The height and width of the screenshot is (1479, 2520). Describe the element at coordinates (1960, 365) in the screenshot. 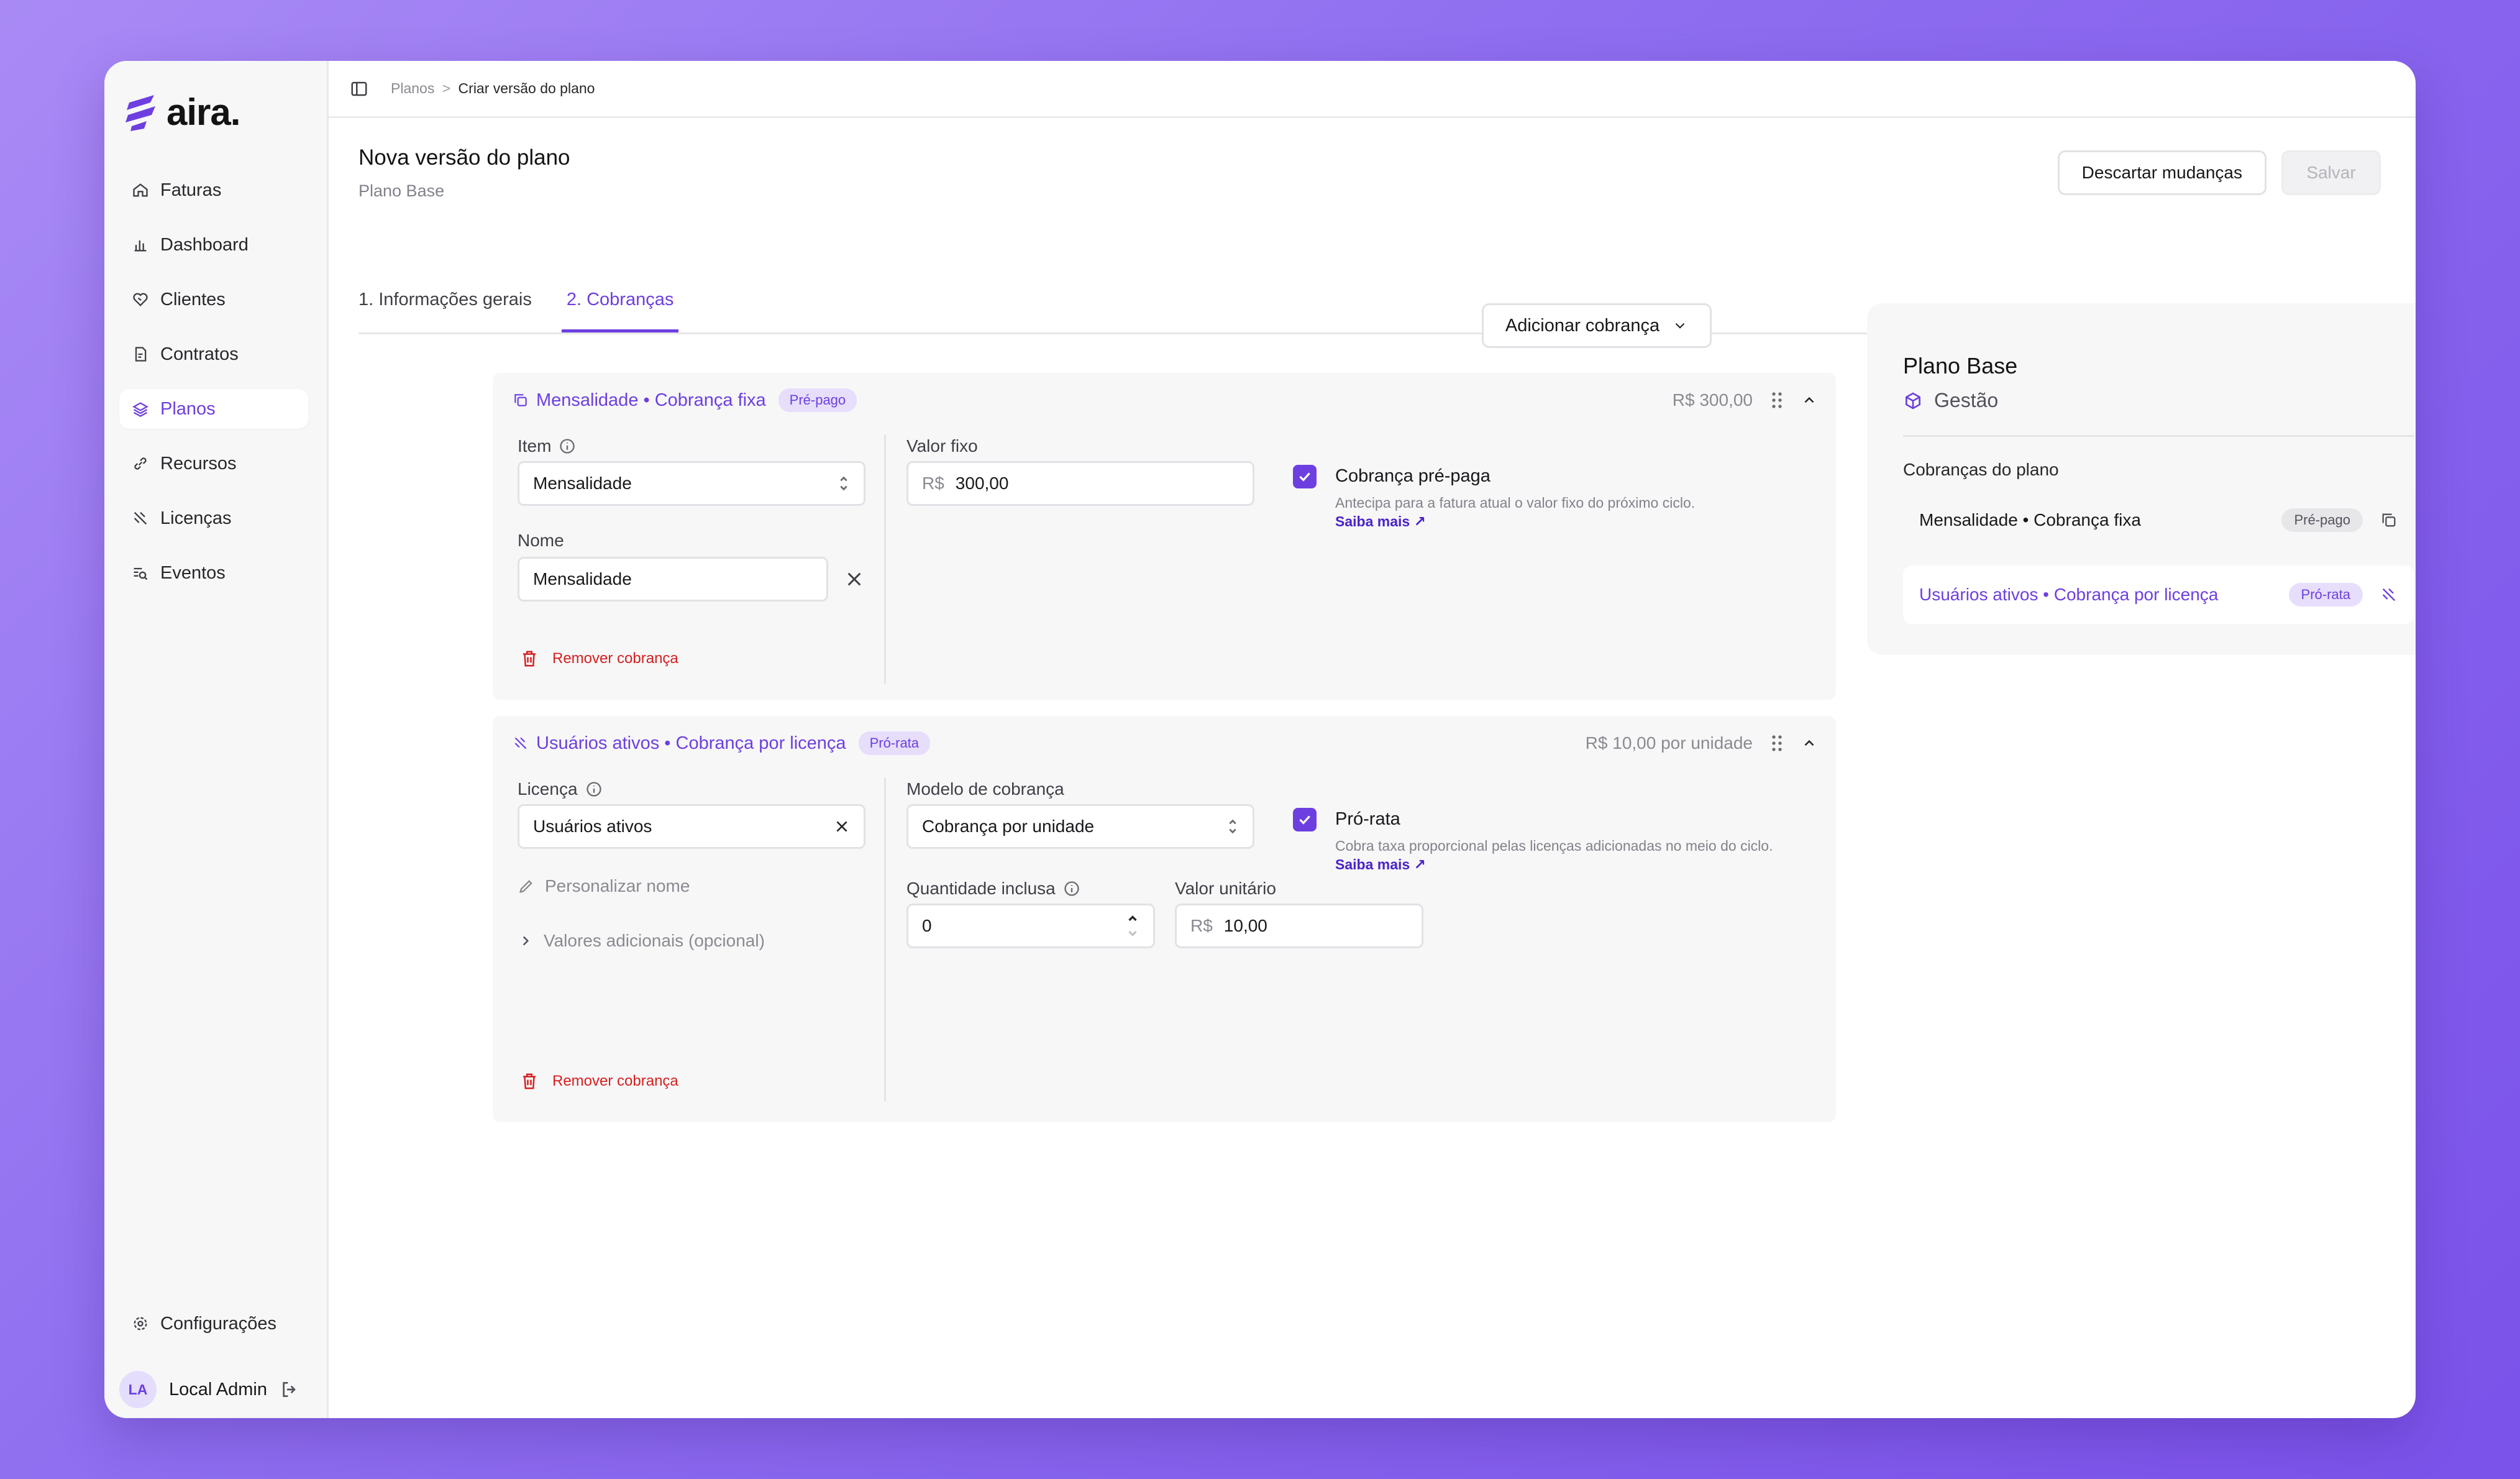

I see `summary-title: Plano Base` at that location.